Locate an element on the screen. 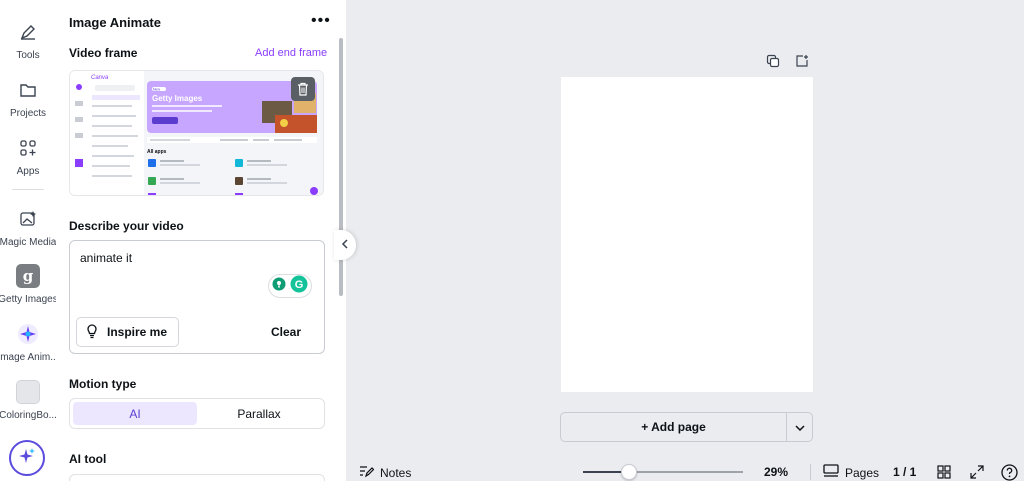  footer-divider is located at coordinates (810, 472).